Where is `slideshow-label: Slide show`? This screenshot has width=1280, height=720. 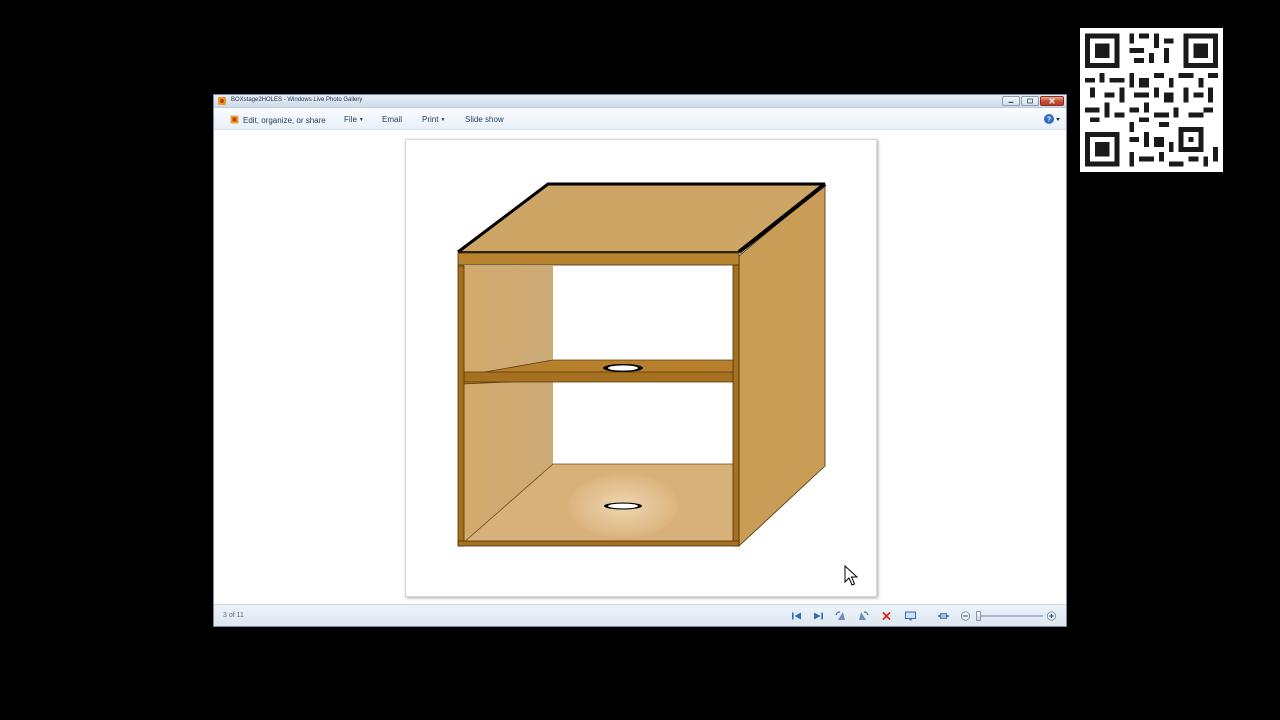 slideshow-label: Slide show is located at coordinates (484, 119).